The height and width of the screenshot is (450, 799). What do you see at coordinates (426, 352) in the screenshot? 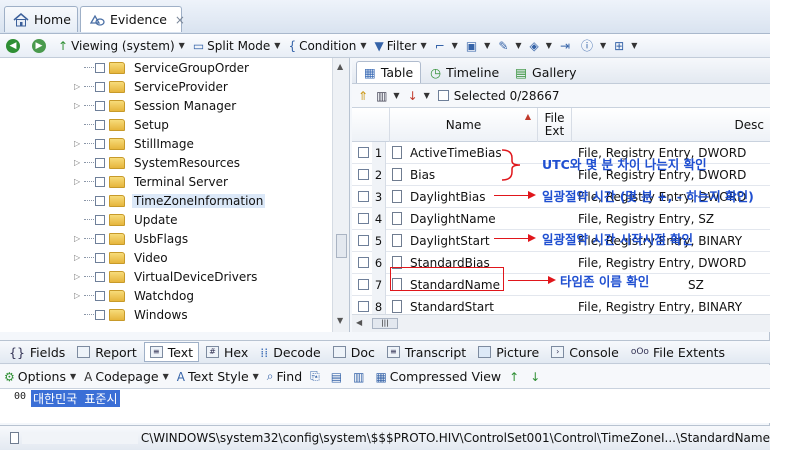
I see `tab-transcript: ≡ Transcript` at bounding box center [426, 352].